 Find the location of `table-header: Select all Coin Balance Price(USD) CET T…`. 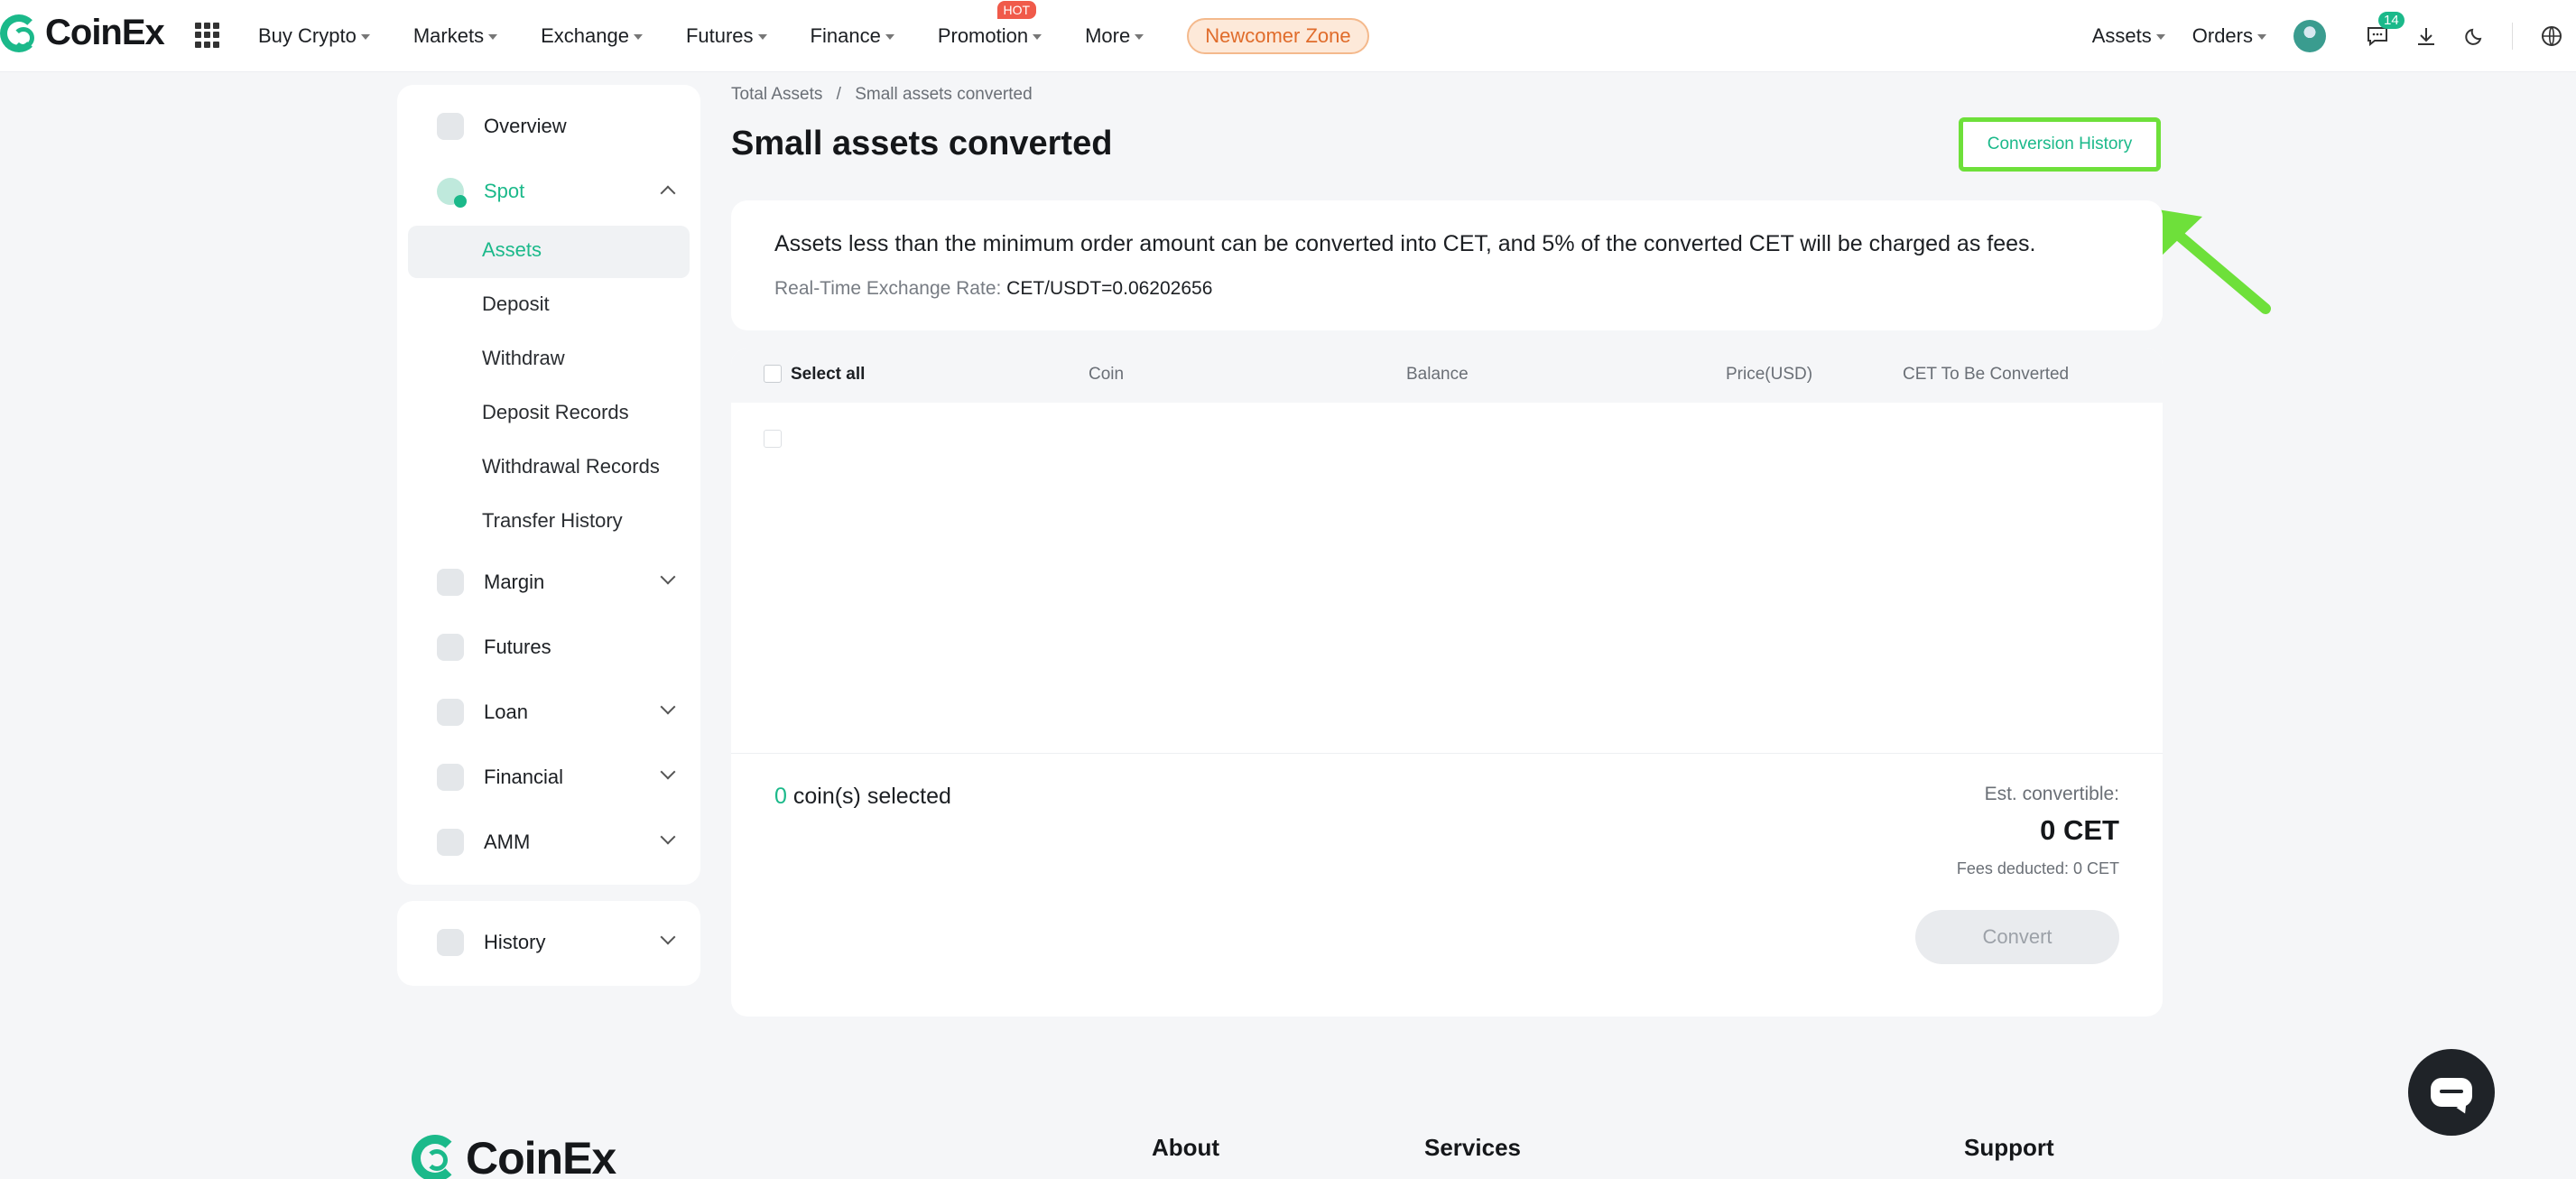

table-header: Select all Coin Balance Price(USD) CET T… is located at coordinates (1447, 375).